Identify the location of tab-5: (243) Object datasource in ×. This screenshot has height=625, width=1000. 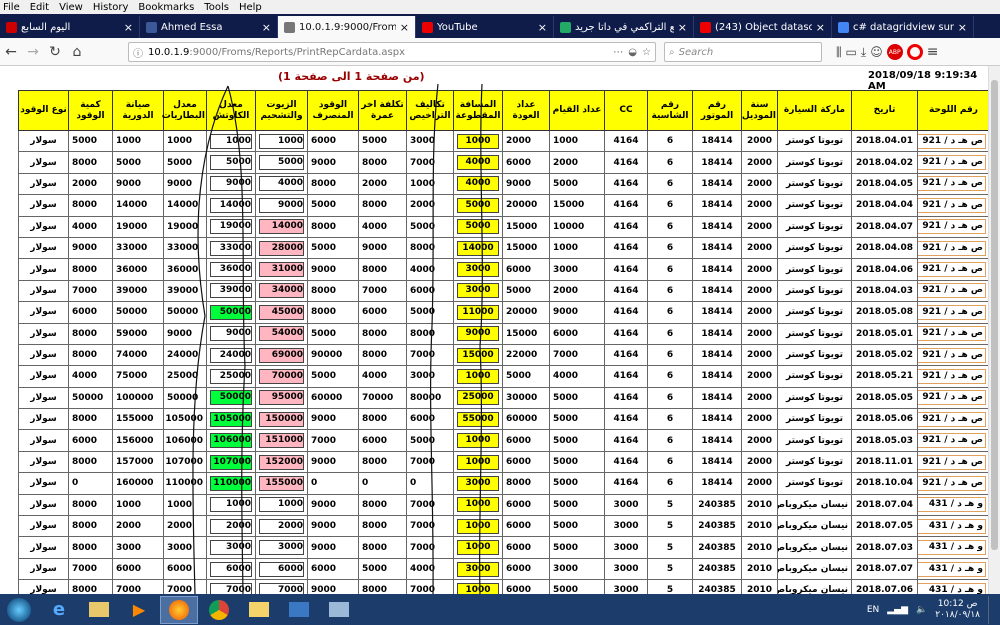
(763, 27).